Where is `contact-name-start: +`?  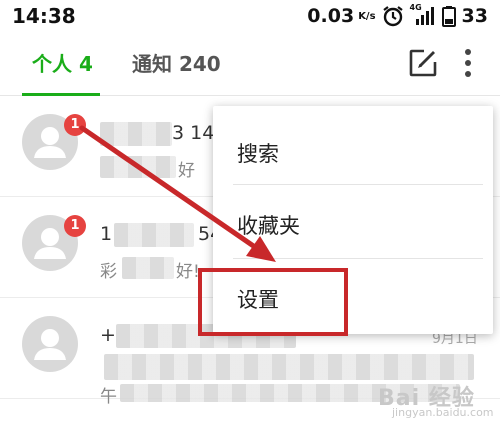
contact-name-start: + is located at coordinates (108, 335).